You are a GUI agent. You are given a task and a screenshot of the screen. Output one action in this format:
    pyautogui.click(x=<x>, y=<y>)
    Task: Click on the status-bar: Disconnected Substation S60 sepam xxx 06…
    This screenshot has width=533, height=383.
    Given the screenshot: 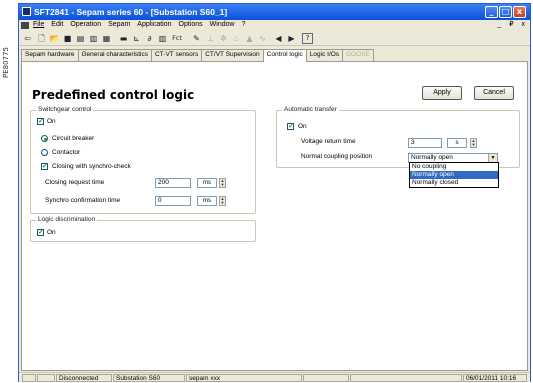 What is the action you would take?
    pyautogui.click(x=274, y=377)
    